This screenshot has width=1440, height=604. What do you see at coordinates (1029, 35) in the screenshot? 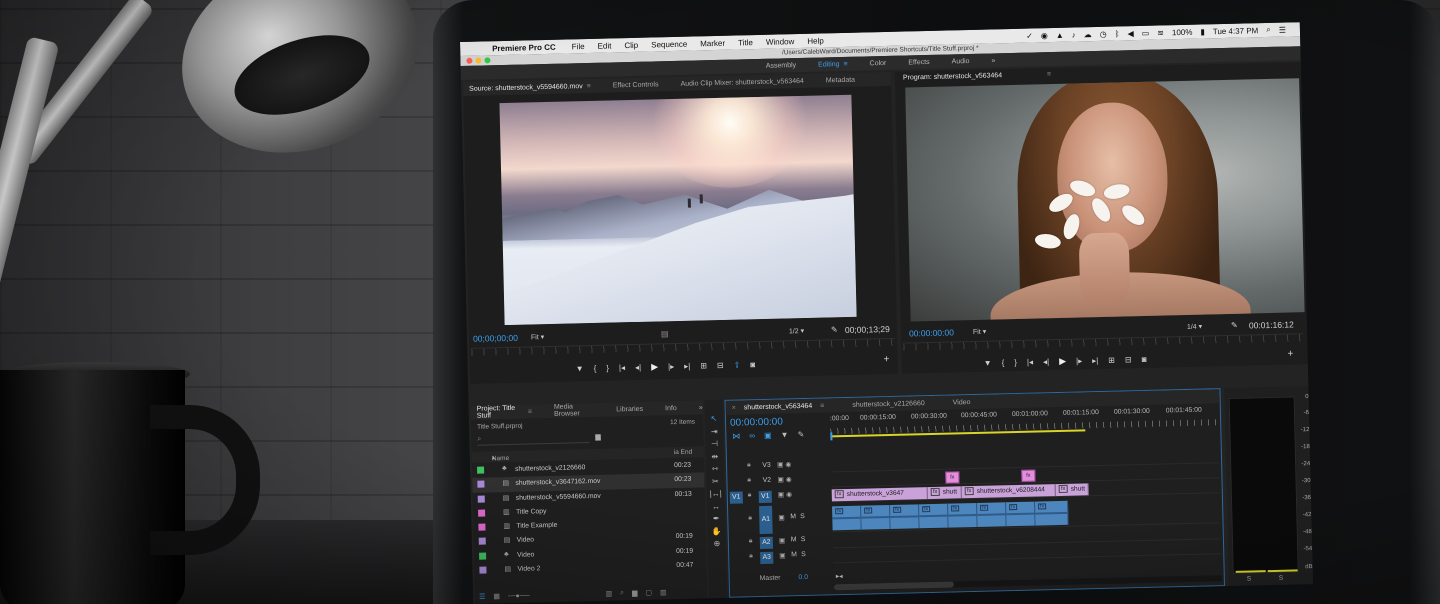
I see `checkmark-circle-icon: ✓` at bounding box center [1029, 35].